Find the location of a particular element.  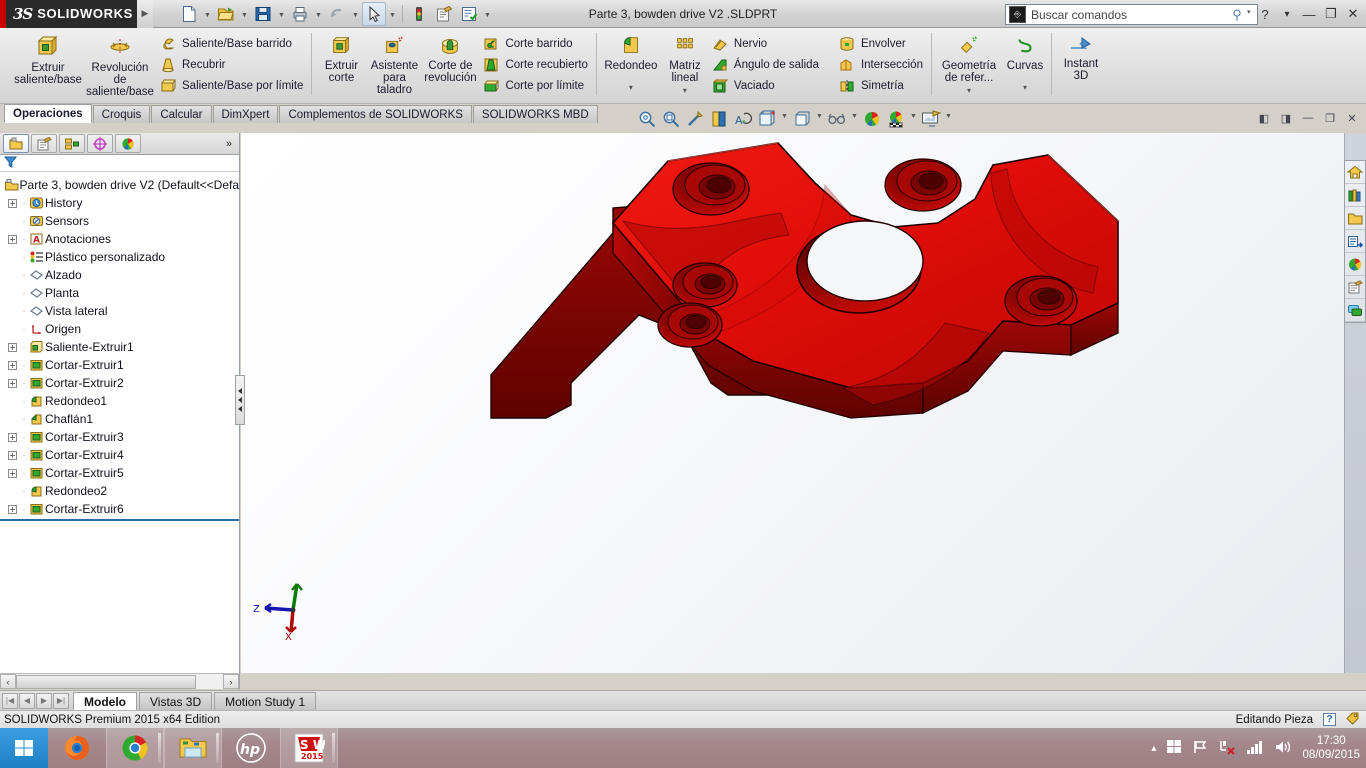

doc-tab-motion-study: Motion Study 1 is located at coordinates (265, 700).